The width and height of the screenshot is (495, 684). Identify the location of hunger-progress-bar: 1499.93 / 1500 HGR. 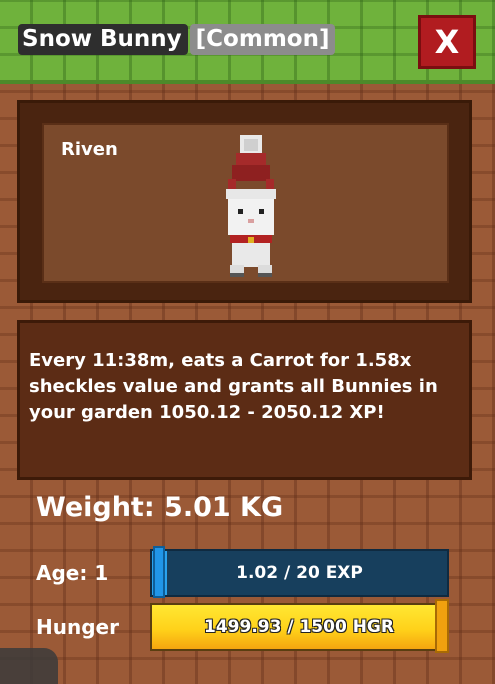
(299, 627).